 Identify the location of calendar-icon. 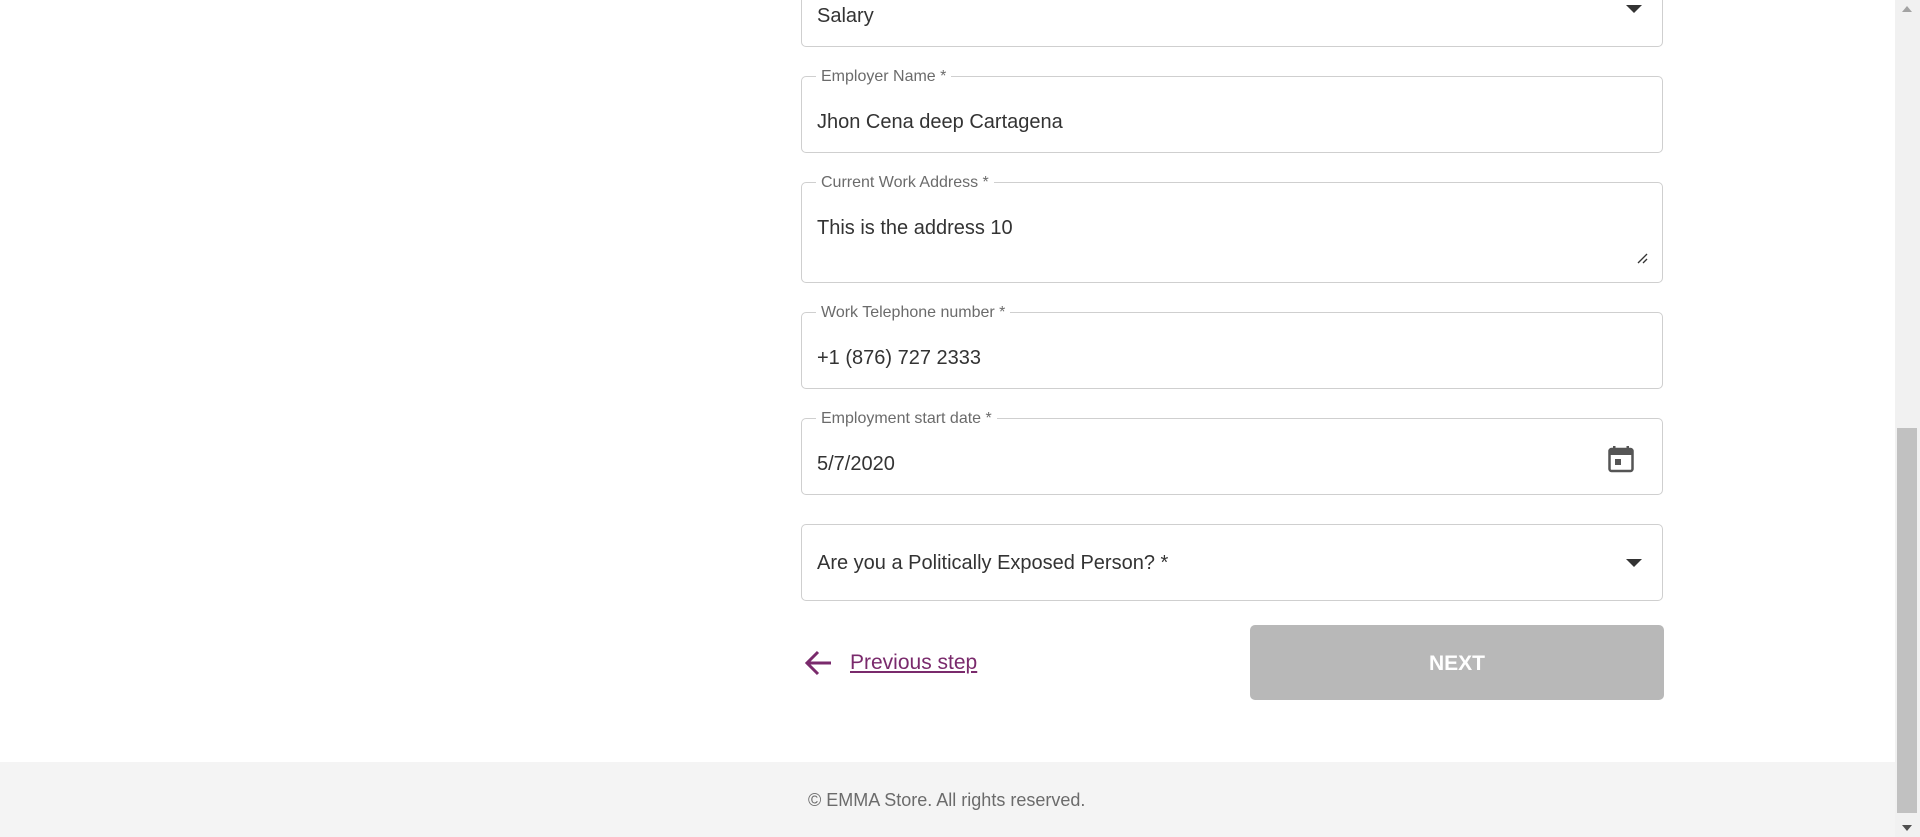
(1621, 459).